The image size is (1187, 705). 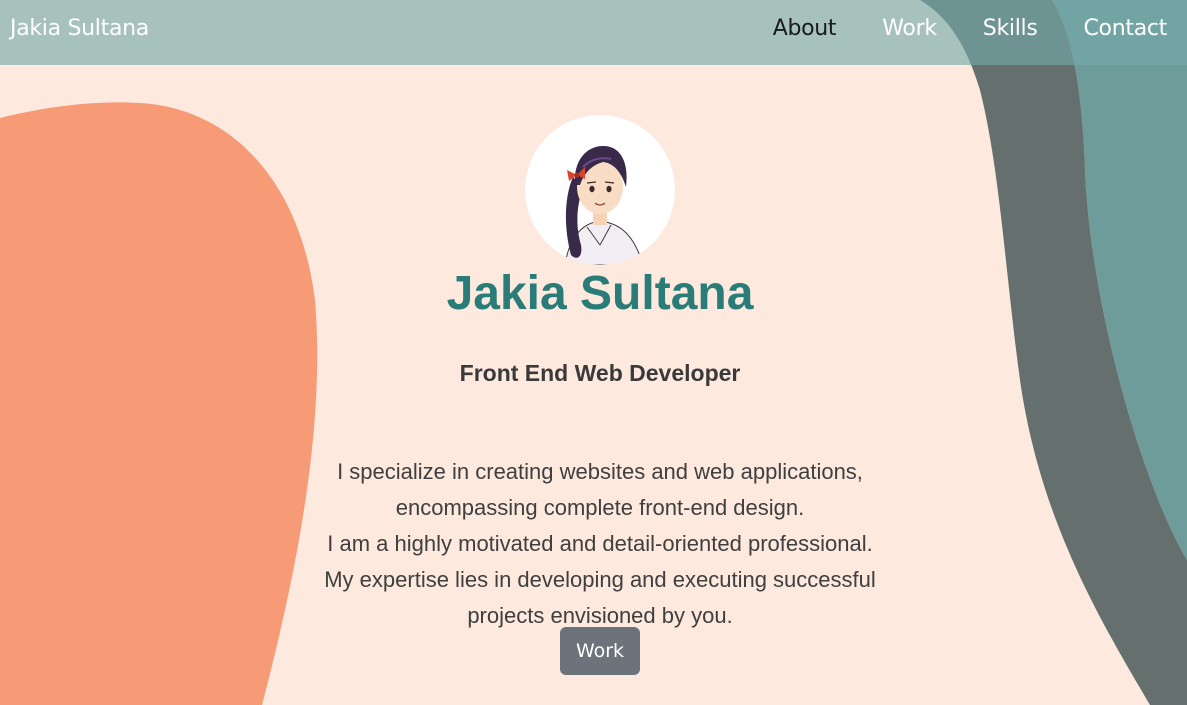 What do you see at coordinates (1126, 28) in the screenshot?
I see `nav-link-contact: Contact` at bounding box center [1126, 28].